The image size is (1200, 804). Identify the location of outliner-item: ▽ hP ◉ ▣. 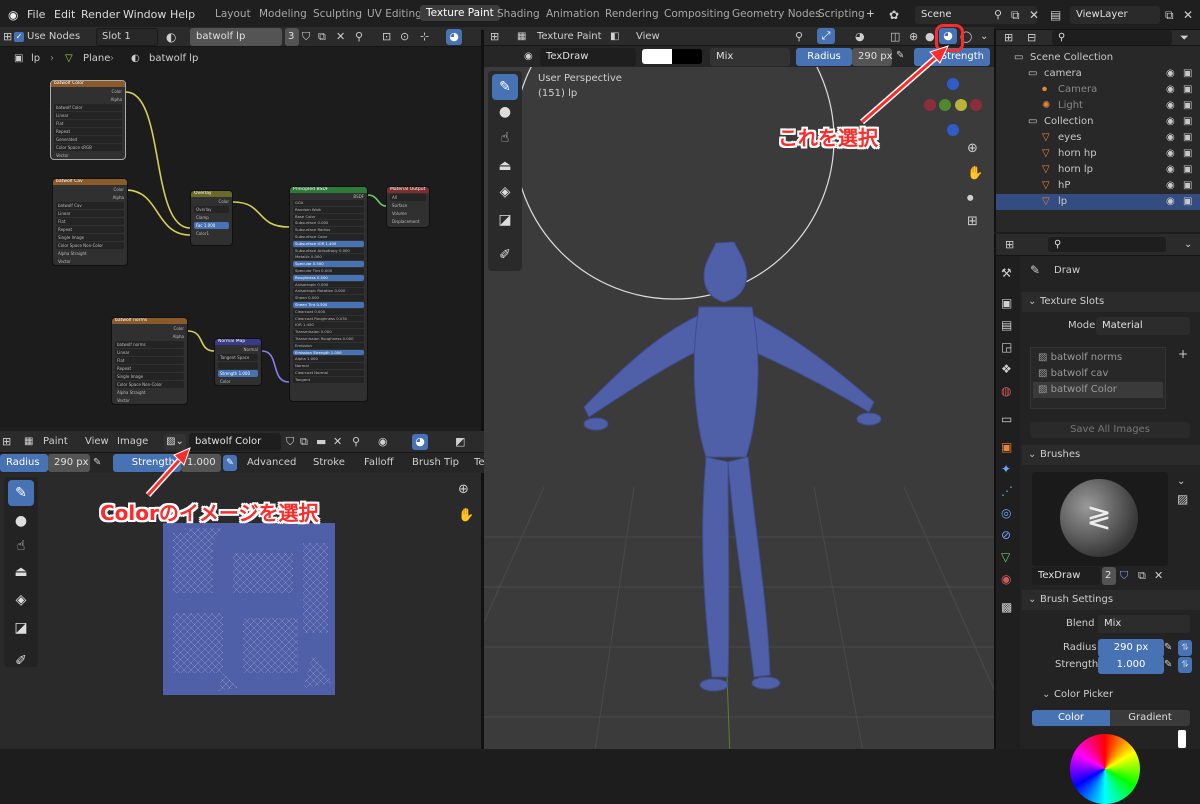
(1098, 186).